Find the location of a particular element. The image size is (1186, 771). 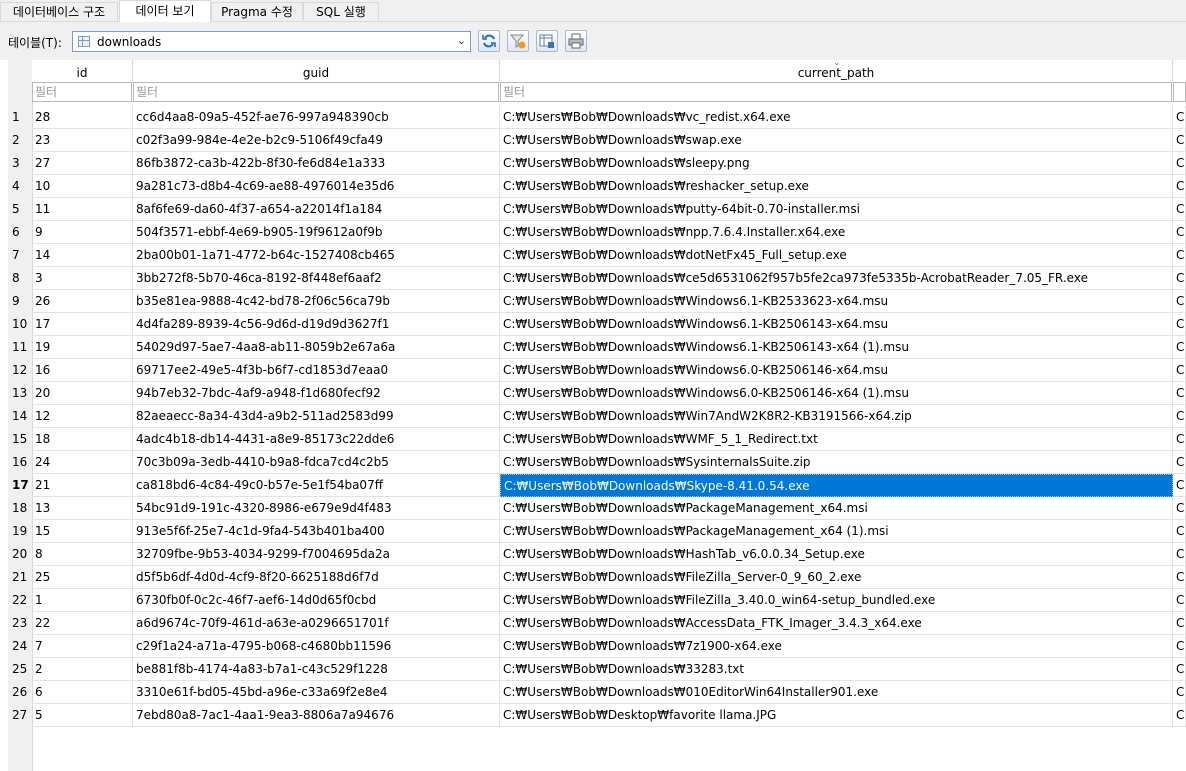

cell-id: 11 is located at coordinates (82, 209).